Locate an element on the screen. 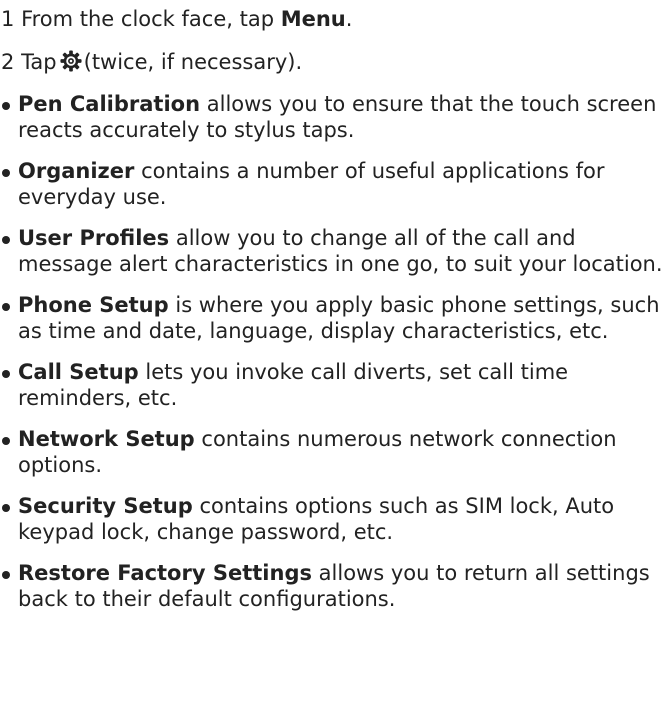  step-number: 2 is located at coordinates (8, 62).